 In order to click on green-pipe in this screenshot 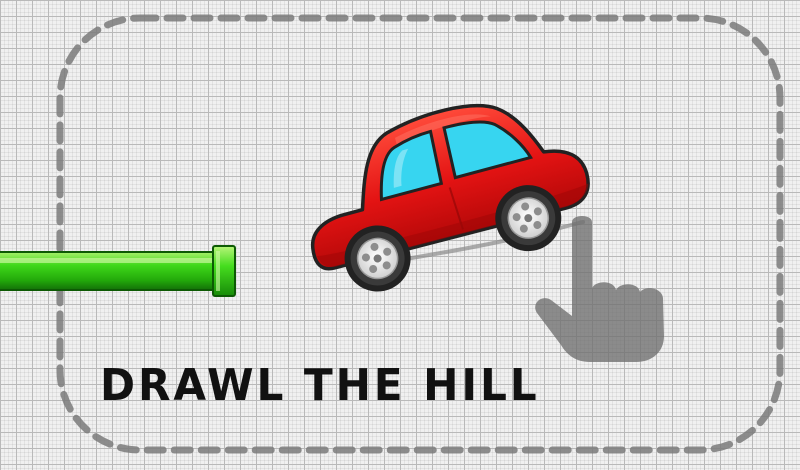, I will do `click(118, 271)`.